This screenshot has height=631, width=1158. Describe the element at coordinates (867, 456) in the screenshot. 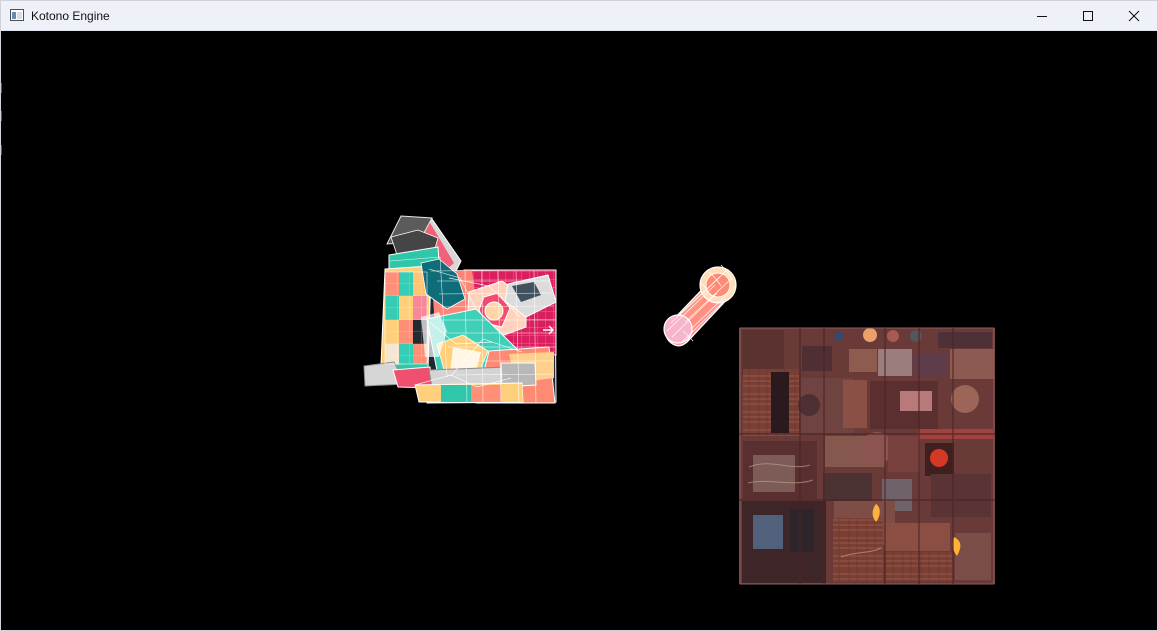

I see `texture-atlas-plane` at that location.